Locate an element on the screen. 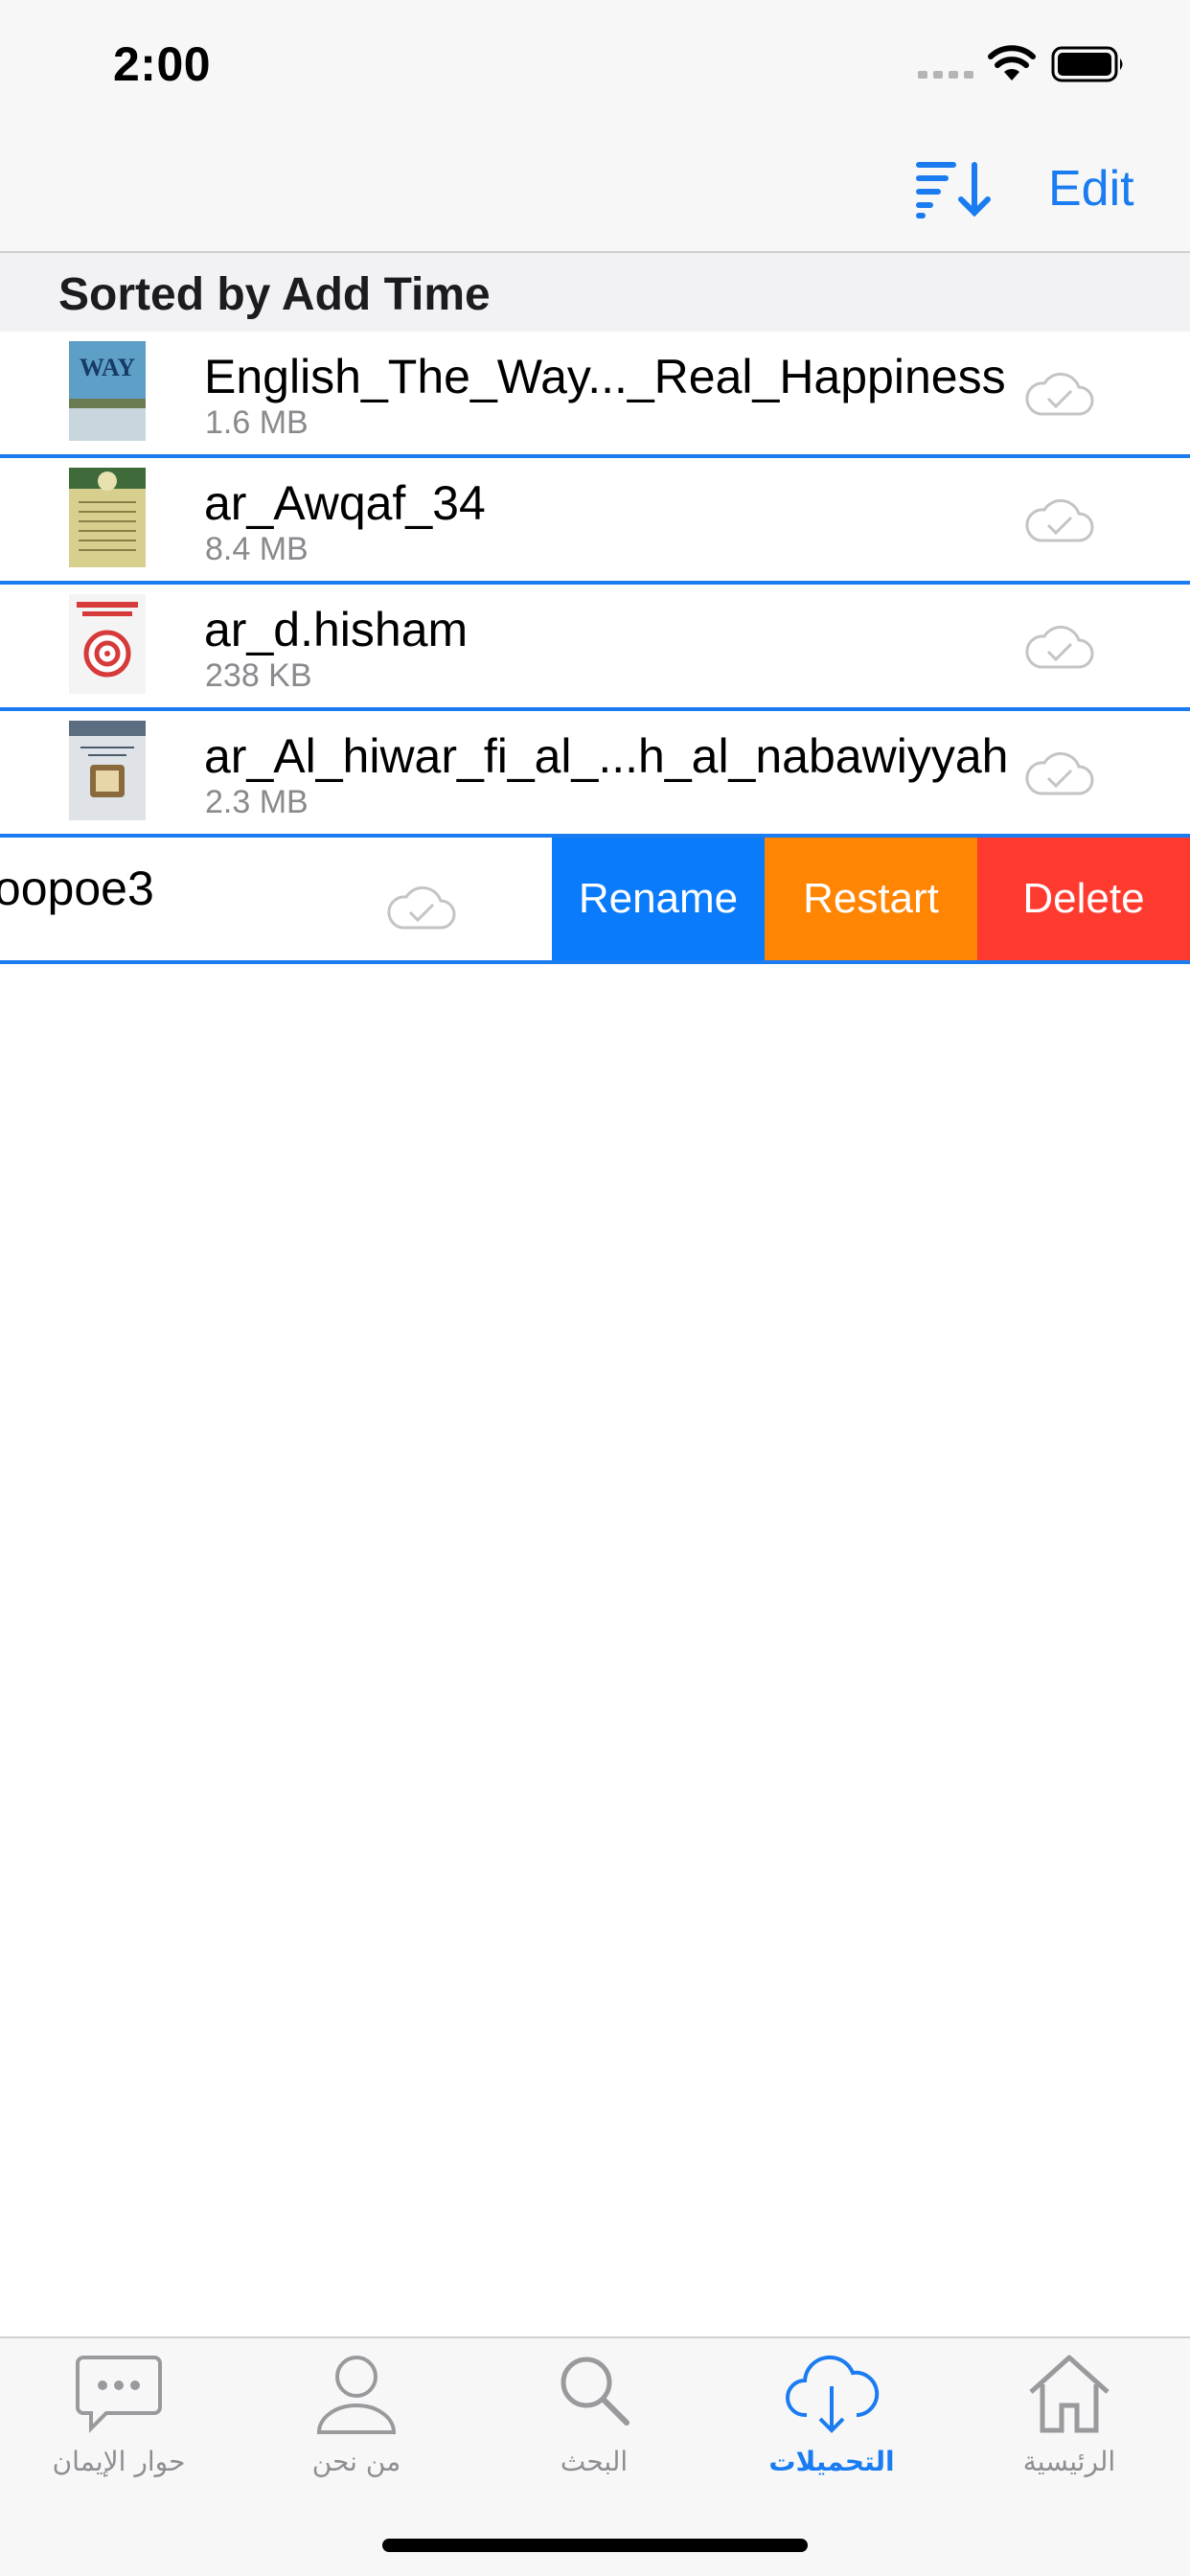 The image size is (1190, 2576). person-icon is located at coordinates (357, 2395).